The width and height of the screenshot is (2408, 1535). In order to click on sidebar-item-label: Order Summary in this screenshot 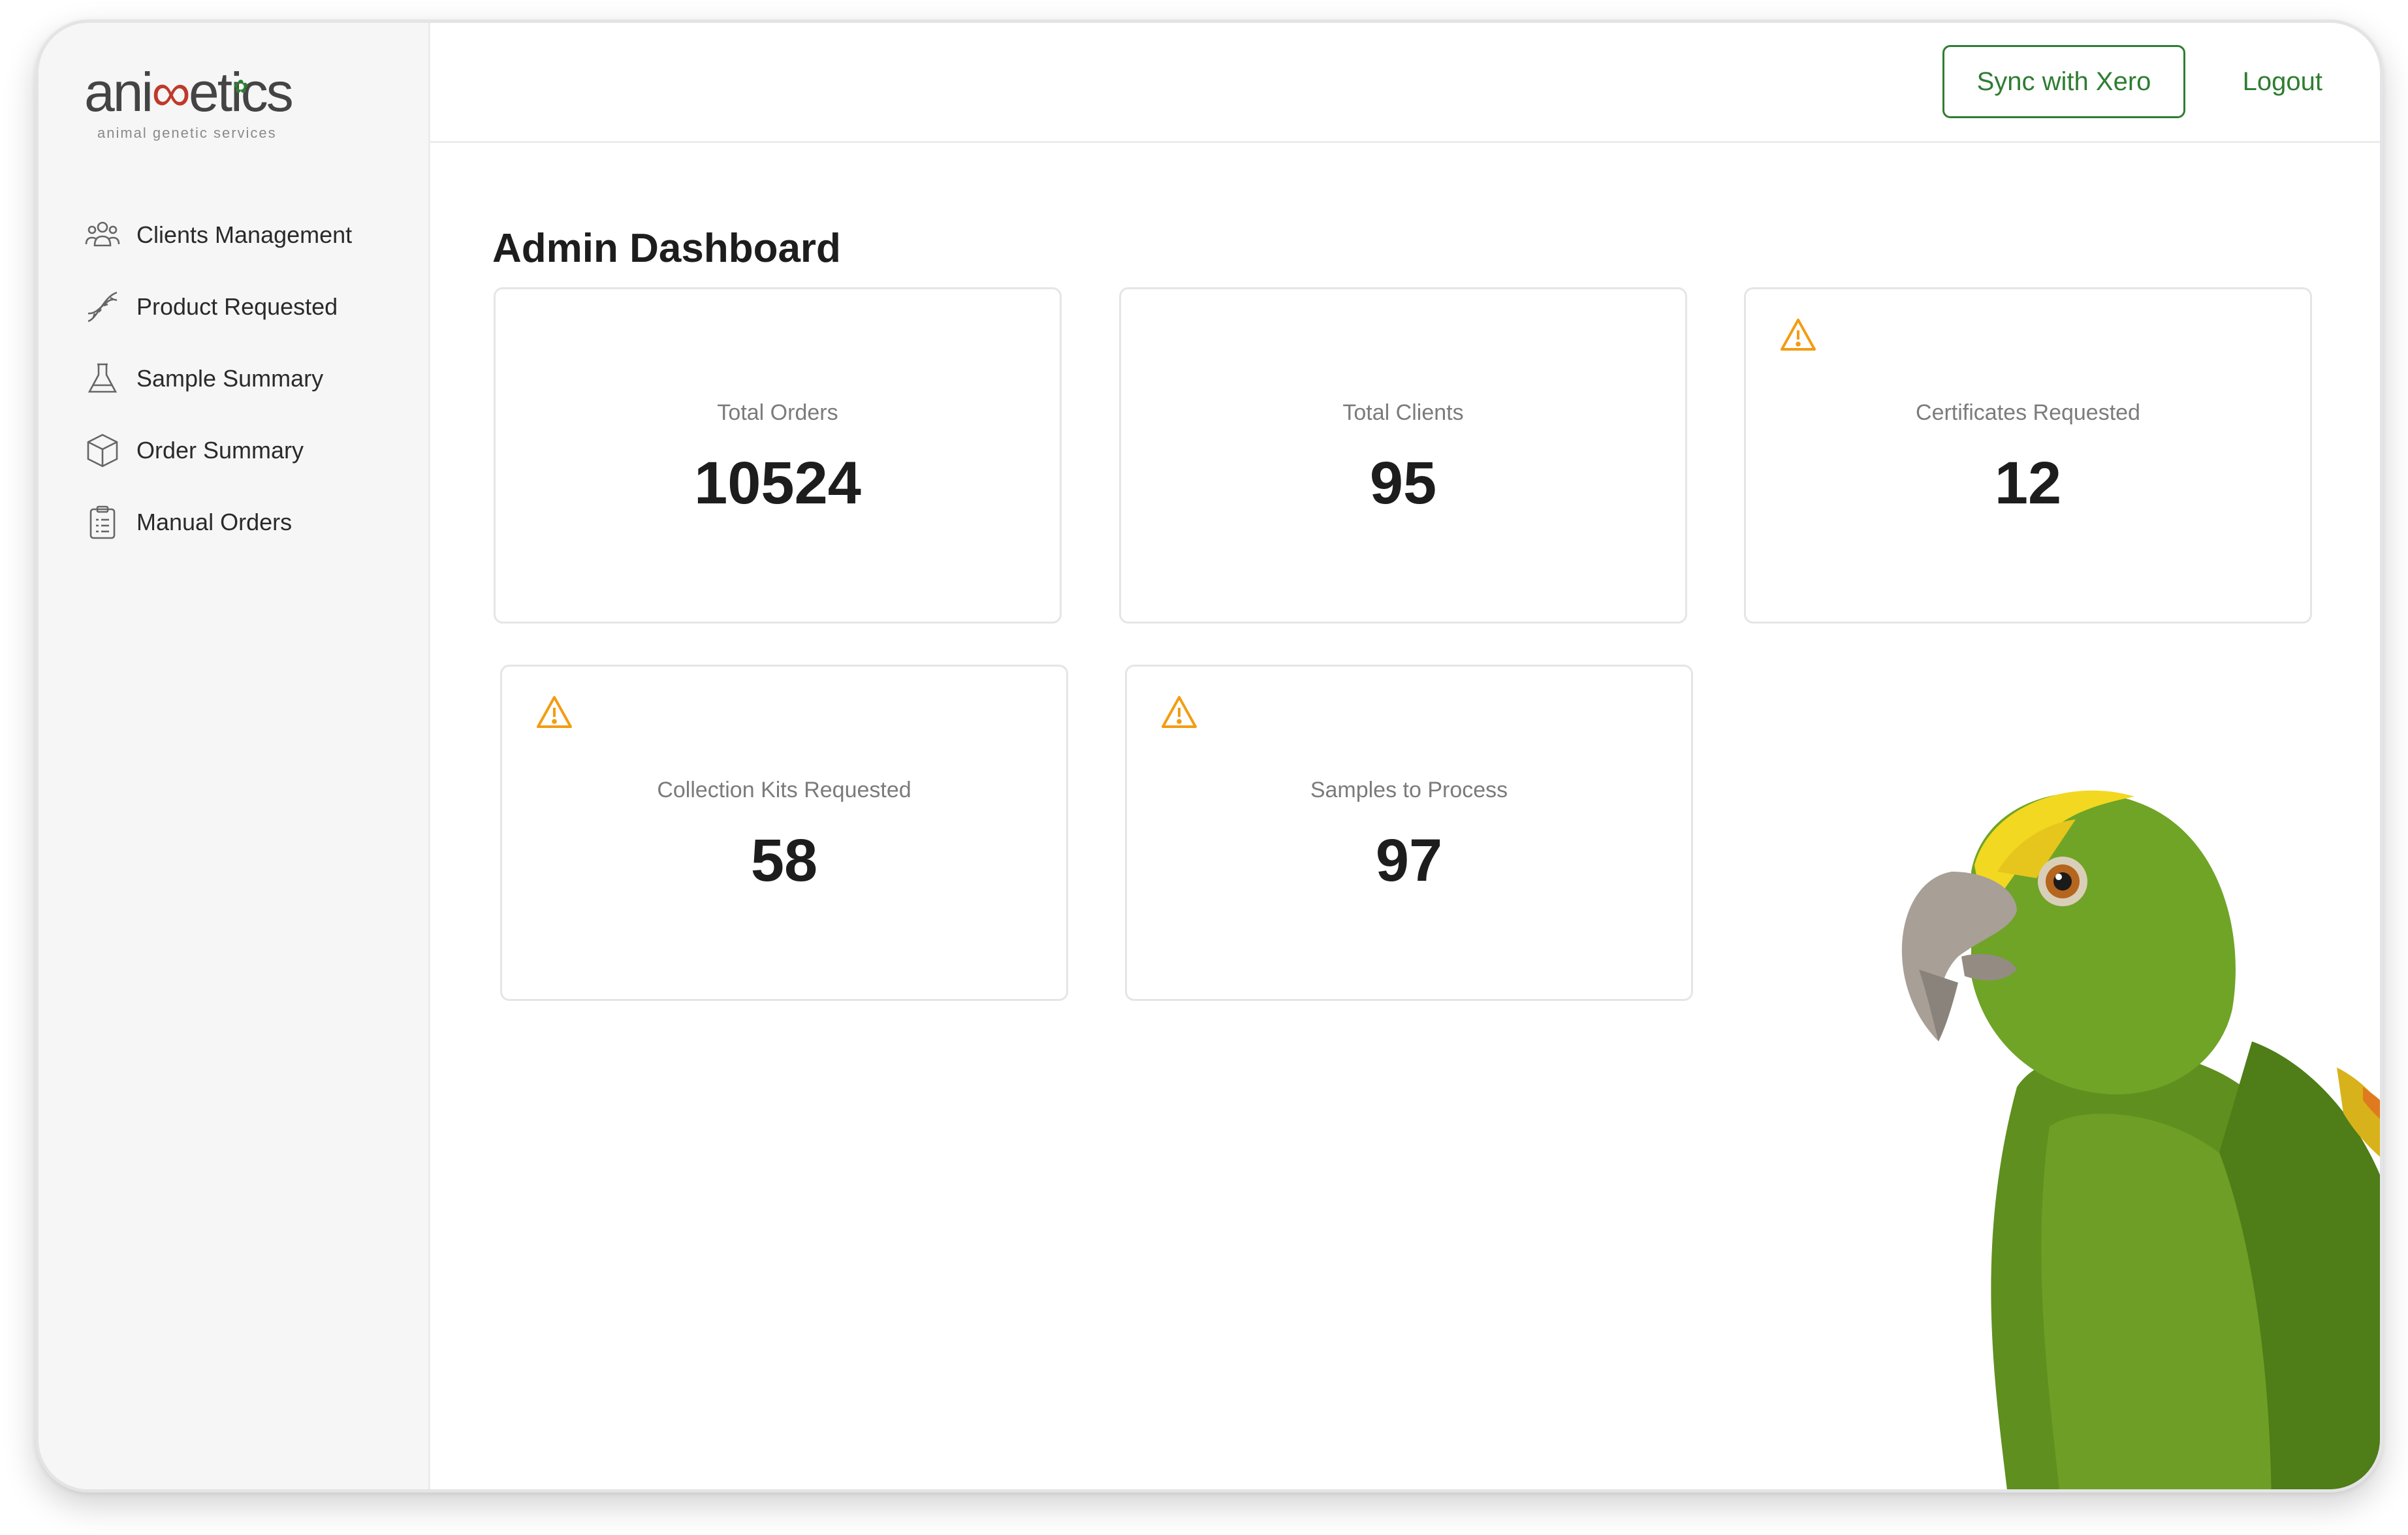, I will do `click(220, 451)`.